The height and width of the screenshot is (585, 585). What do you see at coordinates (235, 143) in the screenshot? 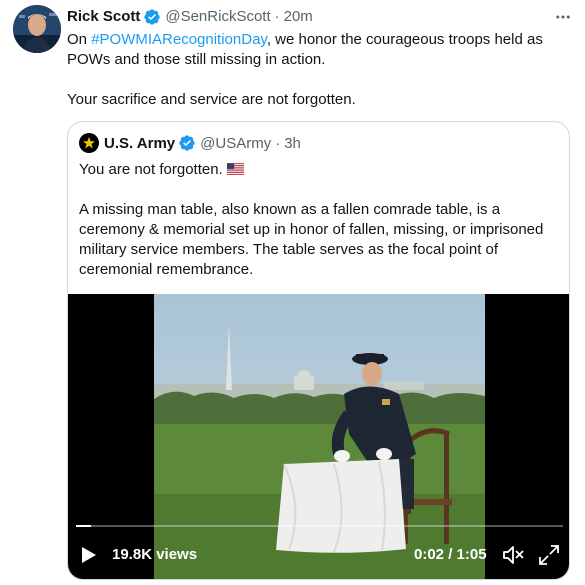
I see `quoted-author-handle: @USArmy` at bounding box center [235, 143].